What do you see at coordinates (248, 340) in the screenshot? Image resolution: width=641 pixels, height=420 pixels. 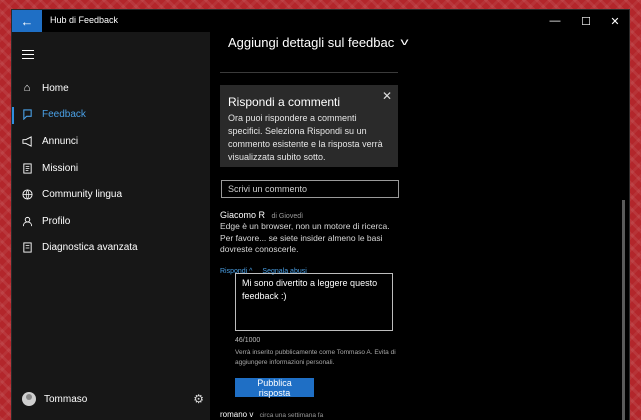 I see `char-counter: 46/1000` at bounding box center [248, 340].